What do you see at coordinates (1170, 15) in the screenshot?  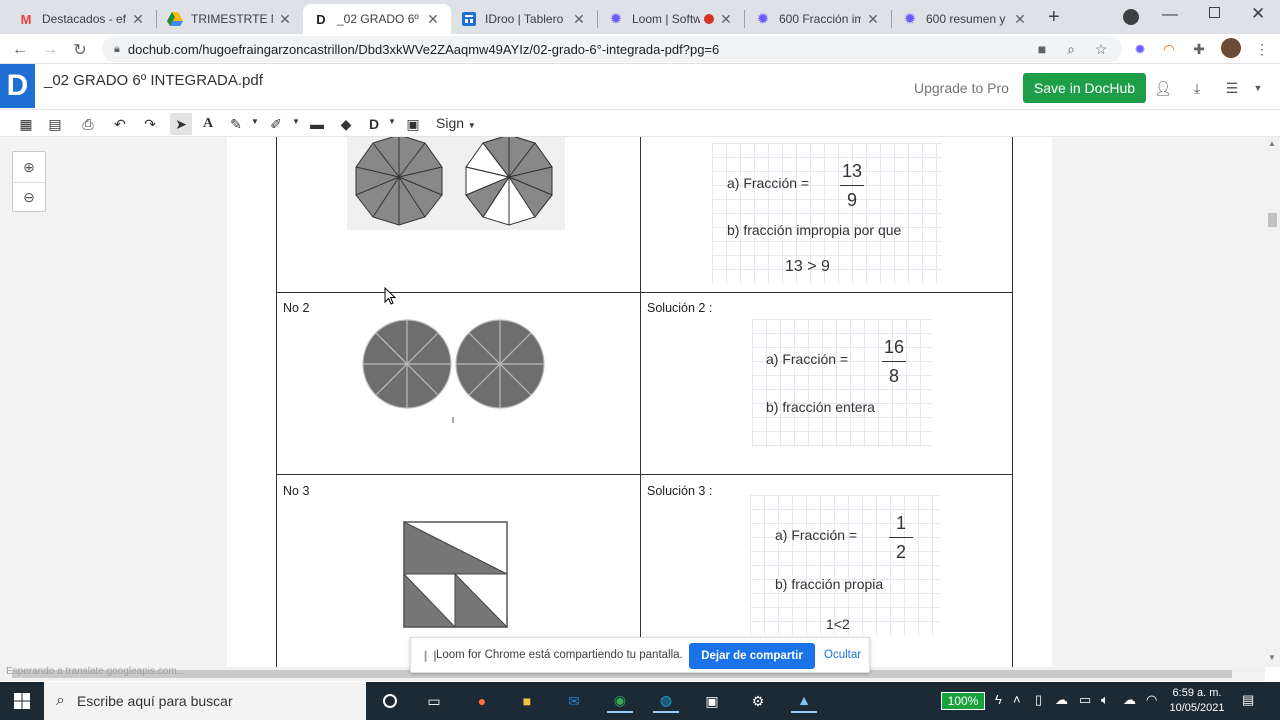 I see `minimize-icon: —` at bounding box center [1170, 15].